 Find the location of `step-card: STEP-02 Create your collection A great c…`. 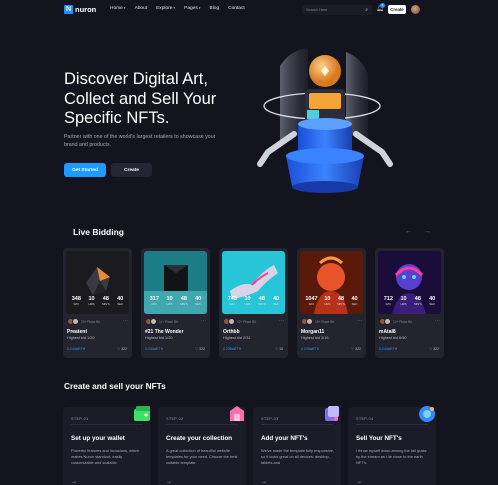

step-card: STEP-02 Create your collection A great c… is located at coordinates (202, 445).